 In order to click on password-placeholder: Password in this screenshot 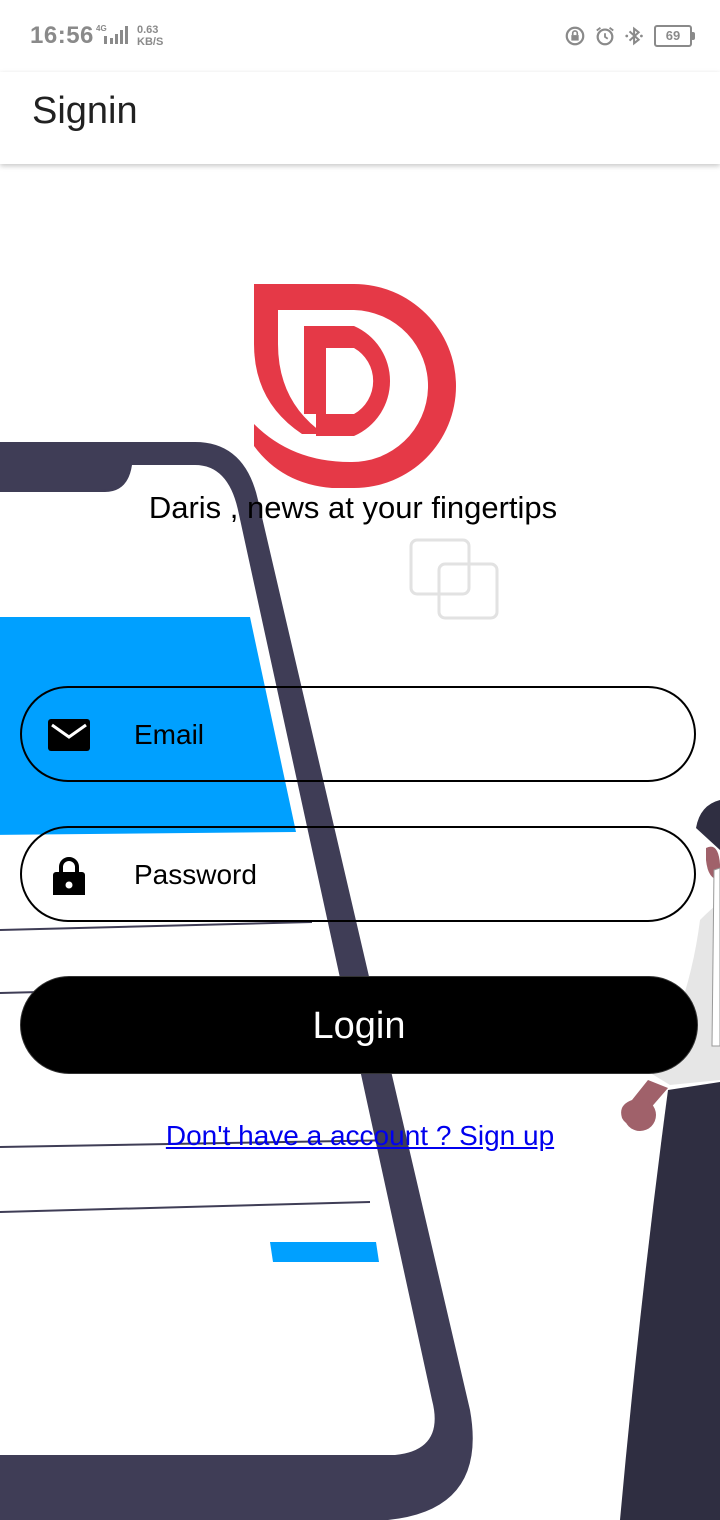, I will do `click(195, 874)`.